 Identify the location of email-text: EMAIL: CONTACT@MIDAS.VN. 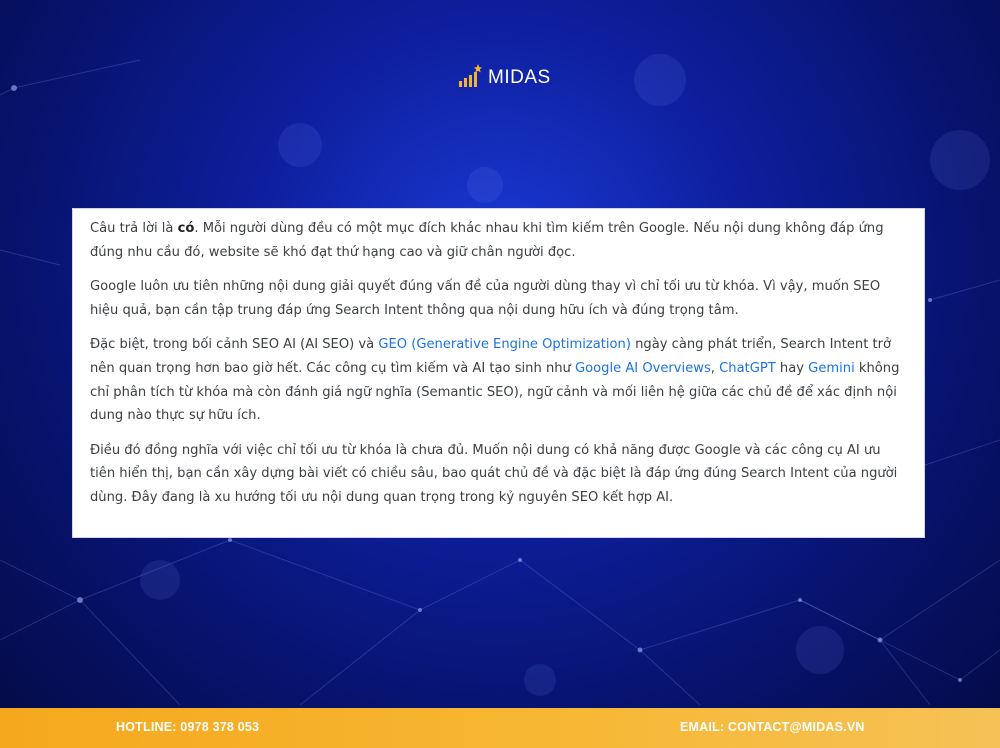
(772, 727).